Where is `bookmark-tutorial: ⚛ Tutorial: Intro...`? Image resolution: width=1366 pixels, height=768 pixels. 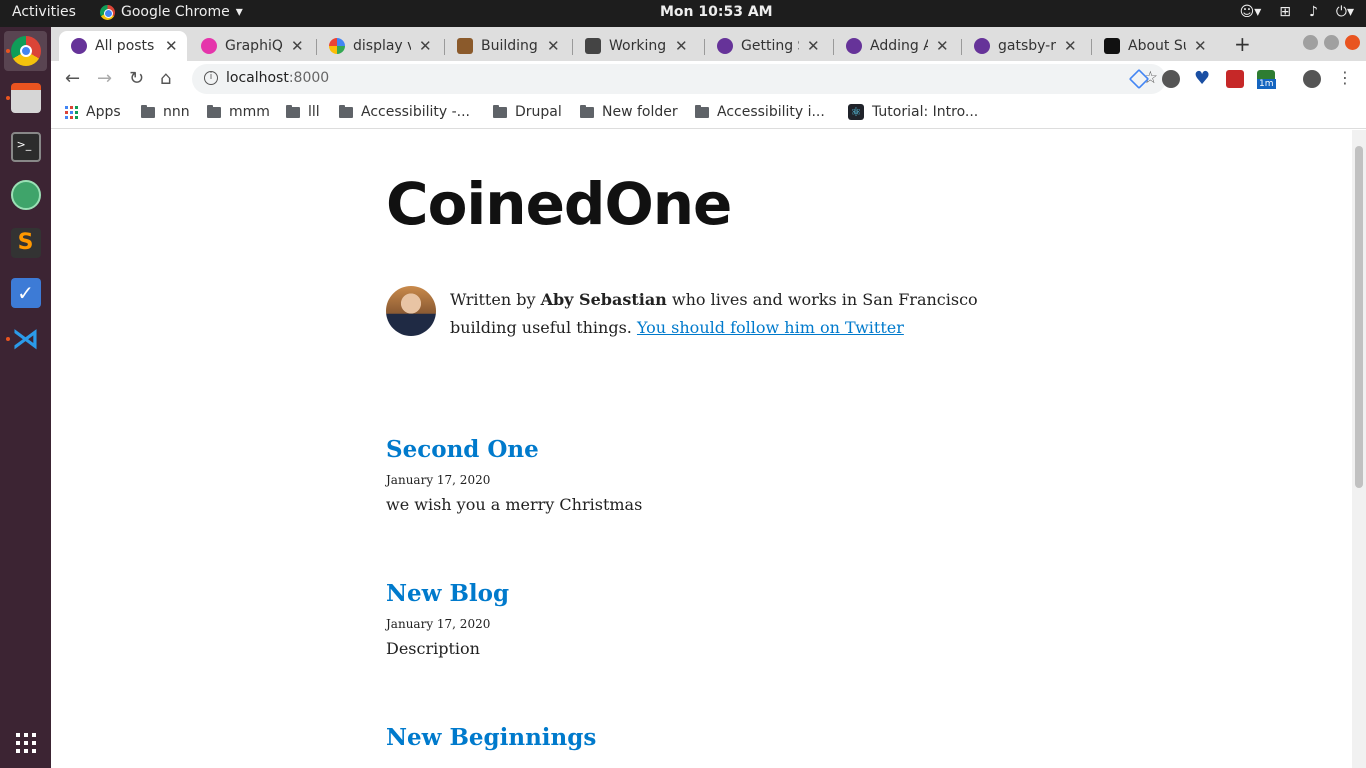
bookmark-tutorial: ⚛ Tutorial: Intro... is located at coordinates (913, 112).